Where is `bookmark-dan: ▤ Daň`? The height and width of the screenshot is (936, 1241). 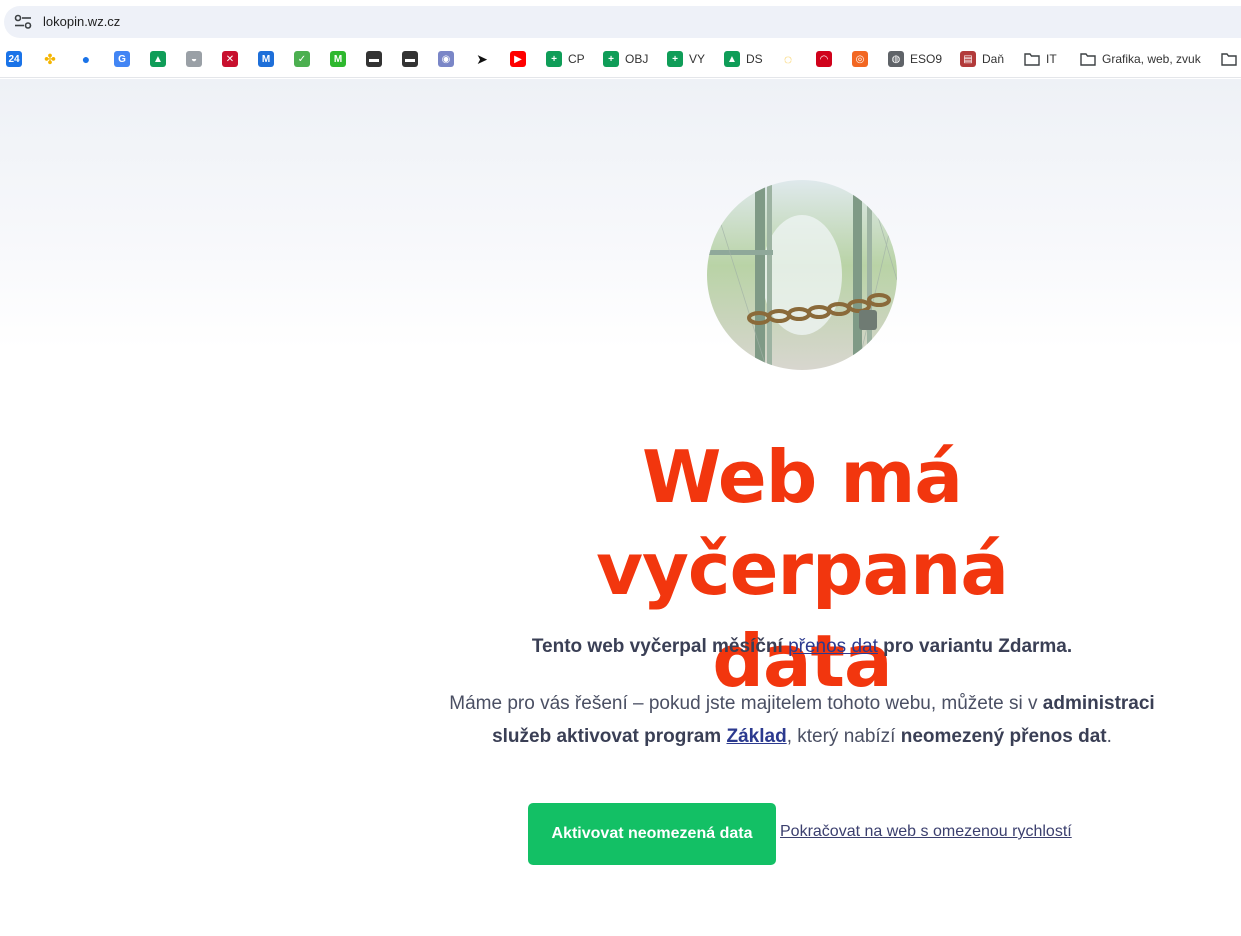
bookmark-dan: ▤ Daň is located at coordinates (982, 59).